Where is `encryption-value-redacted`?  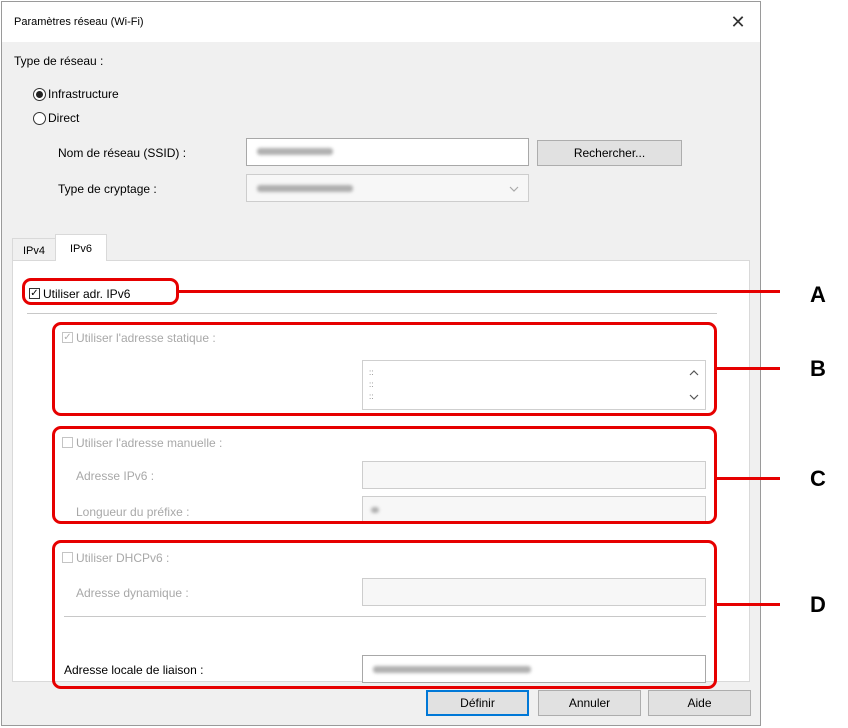 encryption-value-redacted is located at coordinates (305, 188).